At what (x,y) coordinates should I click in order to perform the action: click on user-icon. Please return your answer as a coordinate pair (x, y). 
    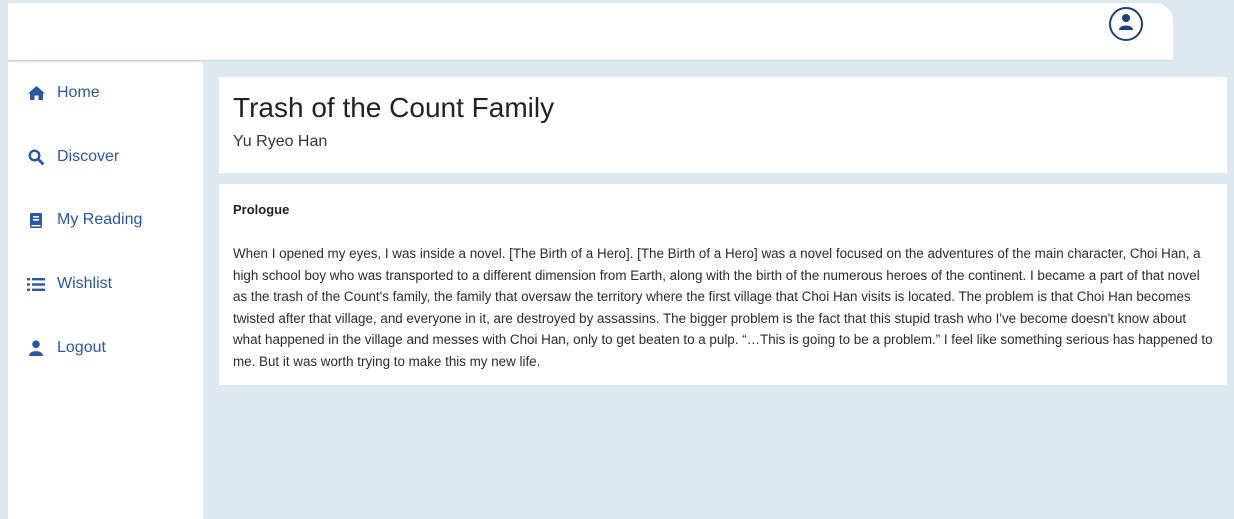
    Looking at the image, I should click on (36, 348).